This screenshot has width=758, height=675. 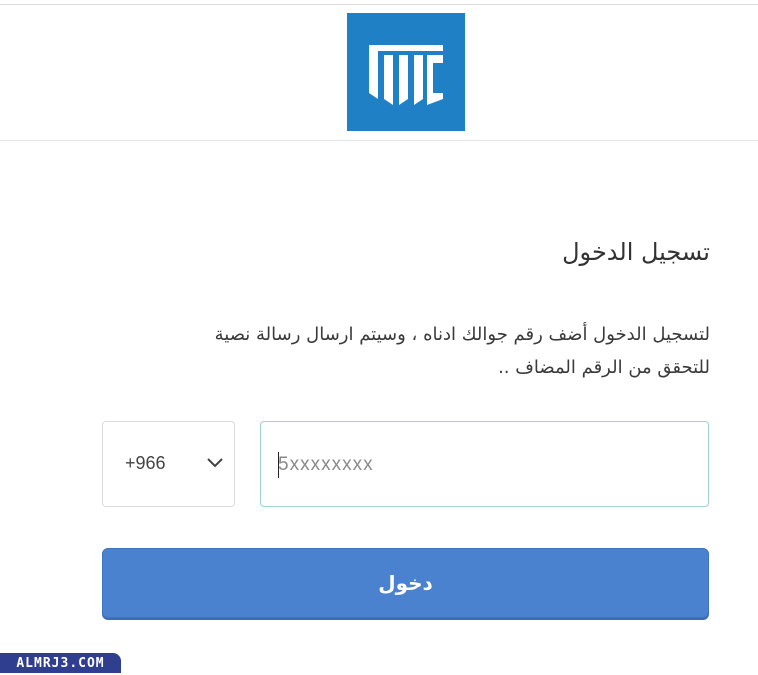 What do you see at coordinates (484, 464) in the screenshot?
I see `phone-number-input: 5xxxxxxxx` at bounding box center [484, 464].